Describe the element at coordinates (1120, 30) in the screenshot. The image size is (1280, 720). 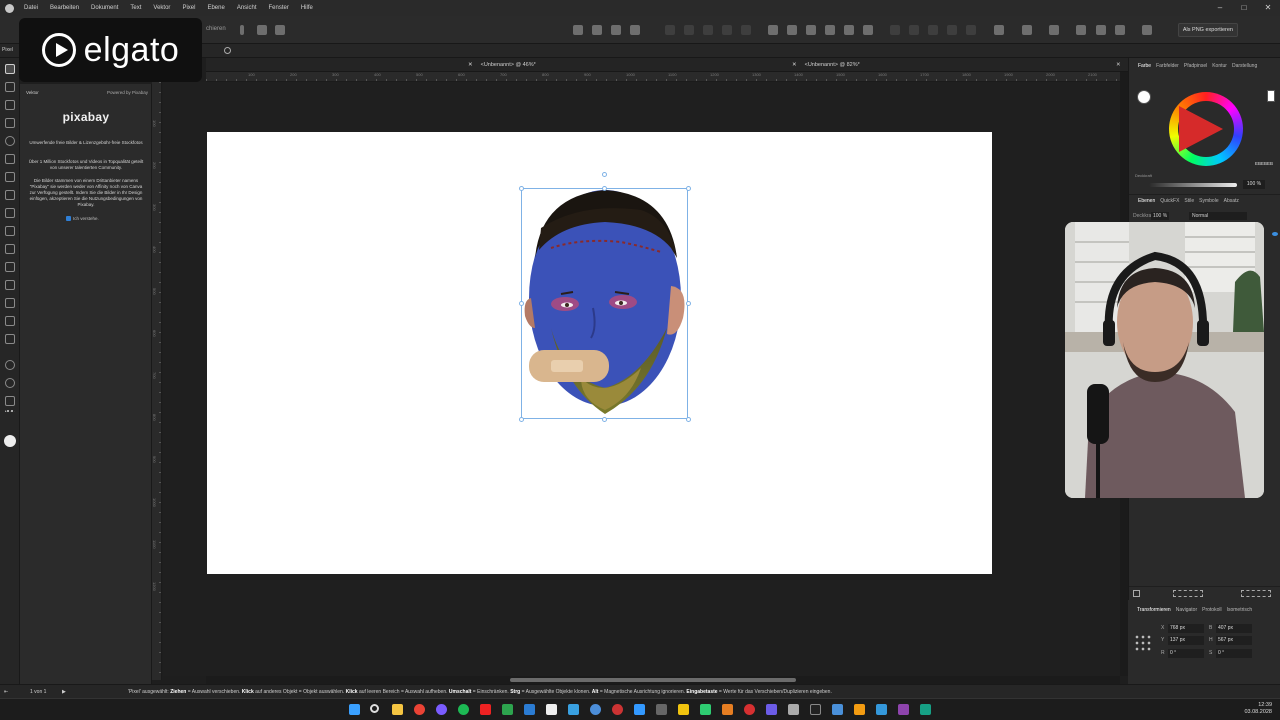
I see `expand-icon` at that location.